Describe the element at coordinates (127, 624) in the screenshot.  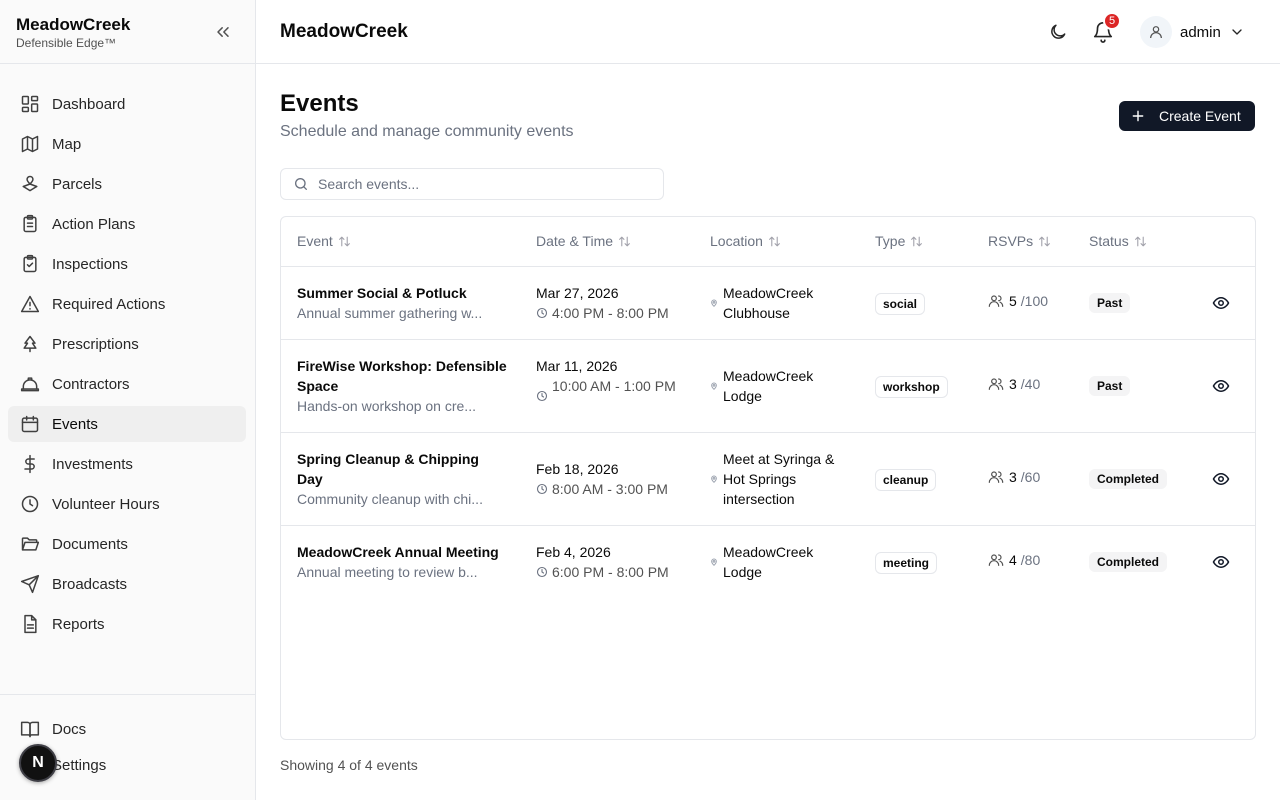
I see `sidebar-item-reports: Reports` at that location.